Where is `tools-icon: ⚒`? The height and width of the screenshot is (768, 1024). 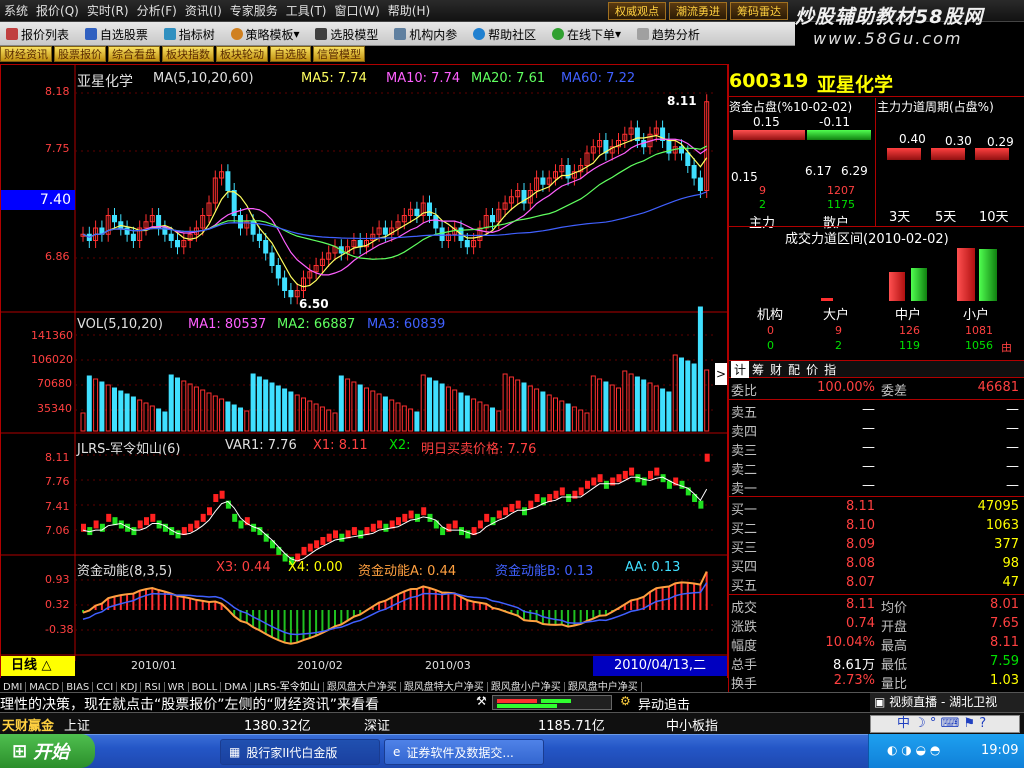
tools-icon: ⚒ is located at coordinates (483, 702).